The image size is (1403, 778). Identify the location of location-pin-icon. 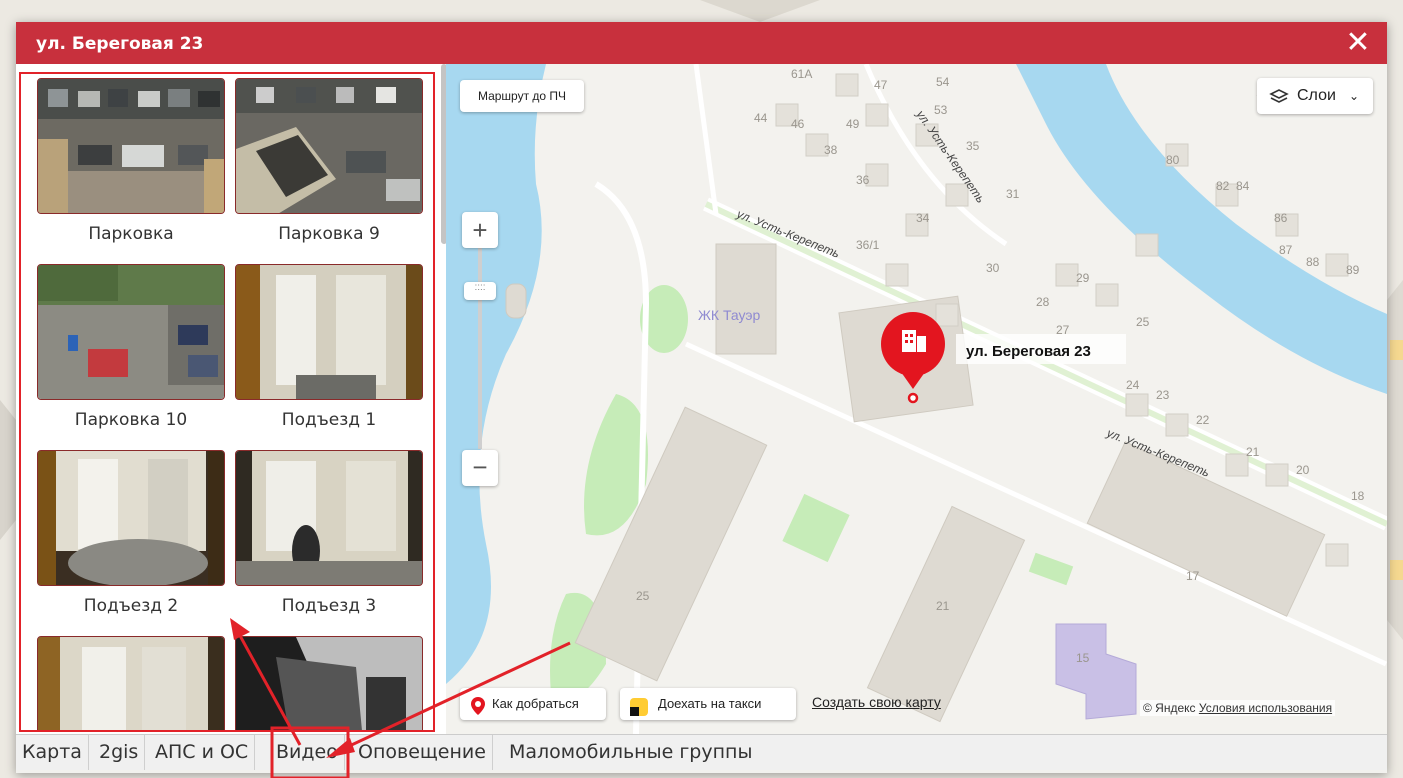
(478, 711).